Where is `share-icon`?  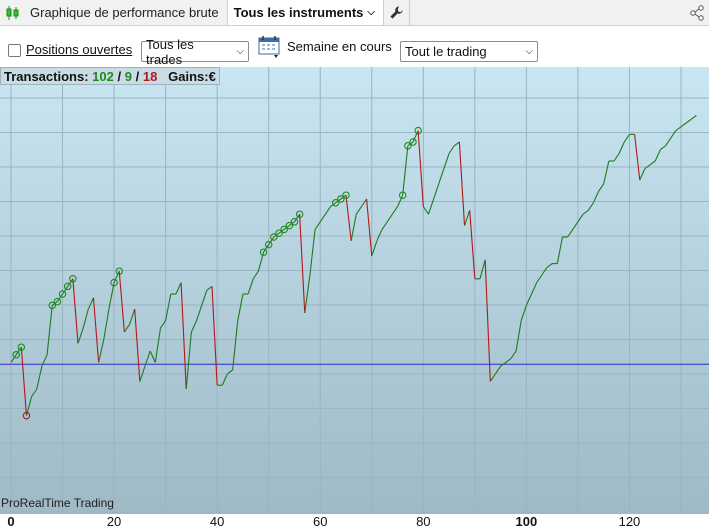
share-icon is located at coordinates (697, 12).